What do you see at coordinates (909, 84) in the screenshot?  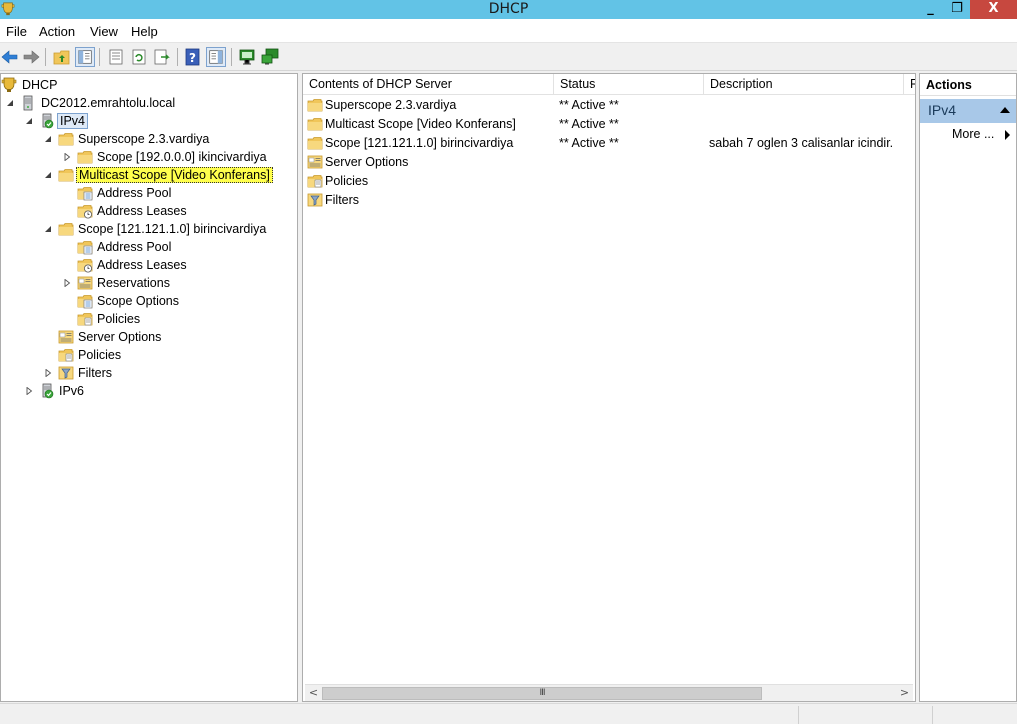 I see `column-header-truncated: F` at bounding box center [909, 84].